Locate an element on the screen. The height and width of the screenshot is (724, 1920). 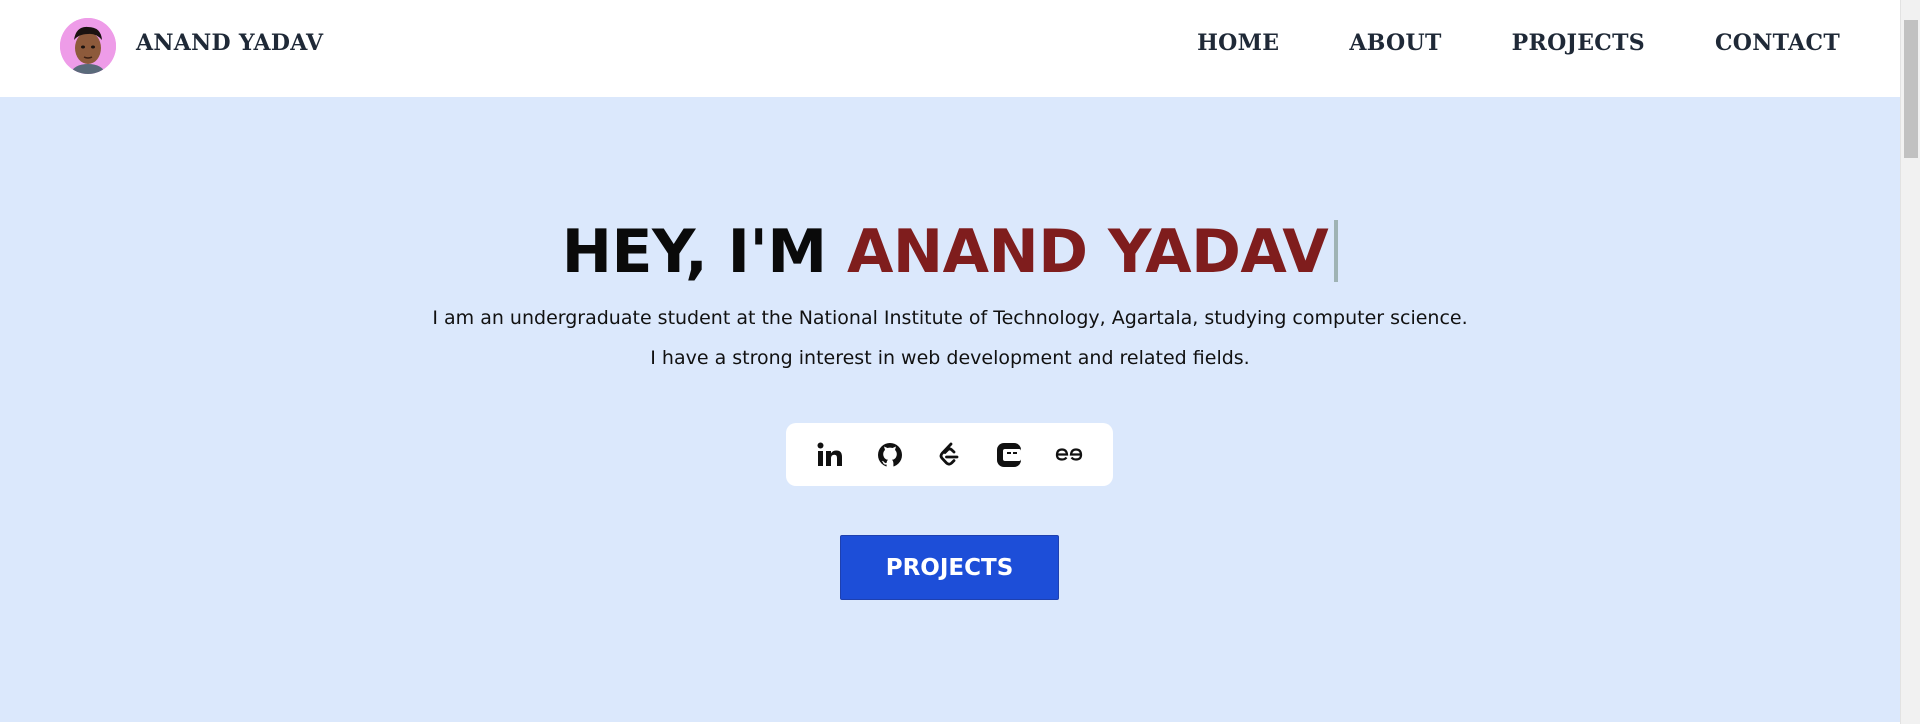
projects-button: PROJECTS is located at coordinates (949, 567).